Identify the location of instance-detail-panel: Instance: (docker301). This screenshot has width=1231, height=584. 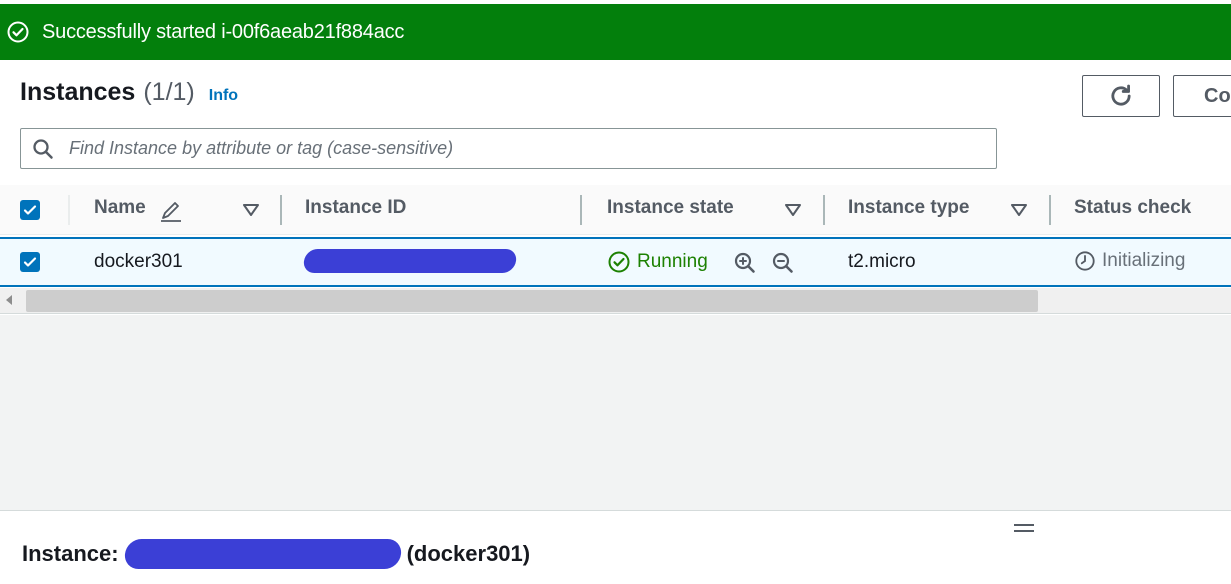
(615, 548).